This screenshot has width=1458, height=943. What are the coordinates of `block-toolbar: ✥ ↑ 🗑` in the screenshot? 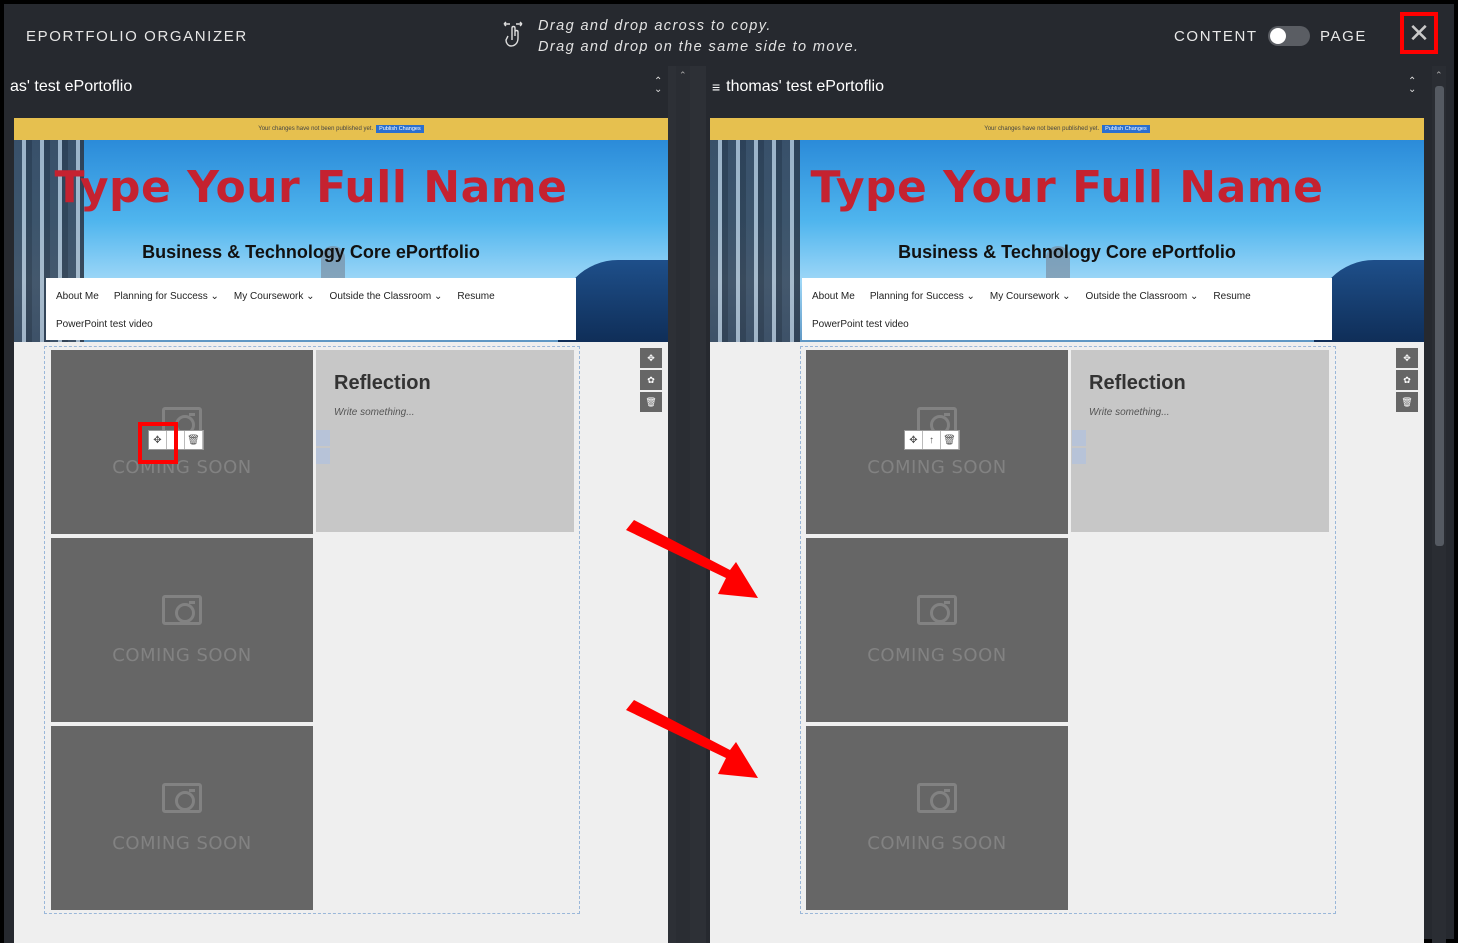 It's located at (932, 440).